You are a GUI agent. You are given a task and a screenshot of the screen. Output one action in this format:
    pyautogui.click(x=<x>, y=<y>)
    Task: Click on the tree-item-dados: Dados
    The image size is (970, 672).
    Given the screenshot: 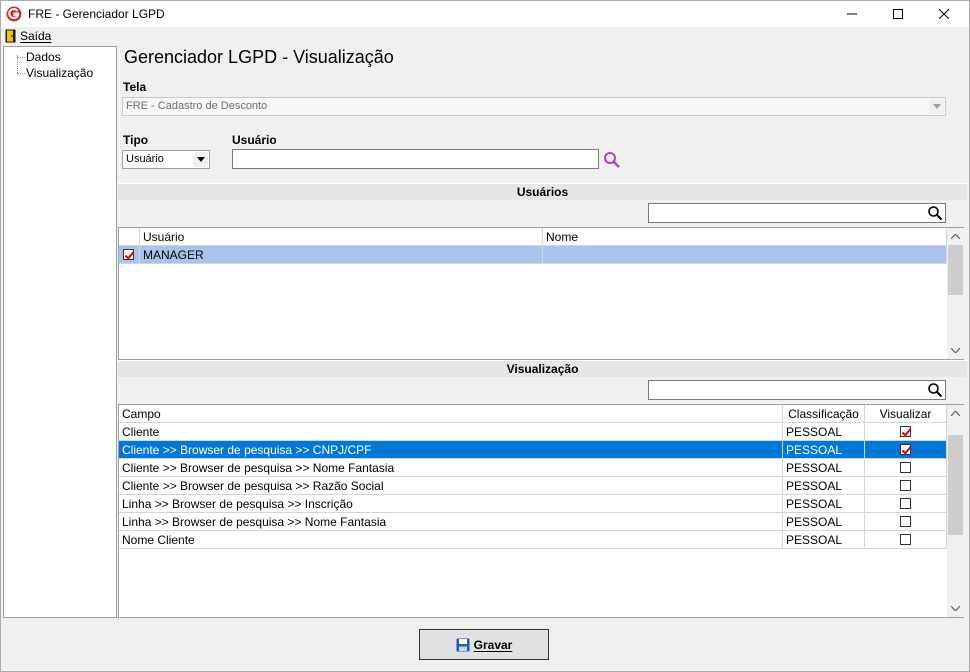 What is the action you would take?
    pyautogui.click(x=43, y=57)
    